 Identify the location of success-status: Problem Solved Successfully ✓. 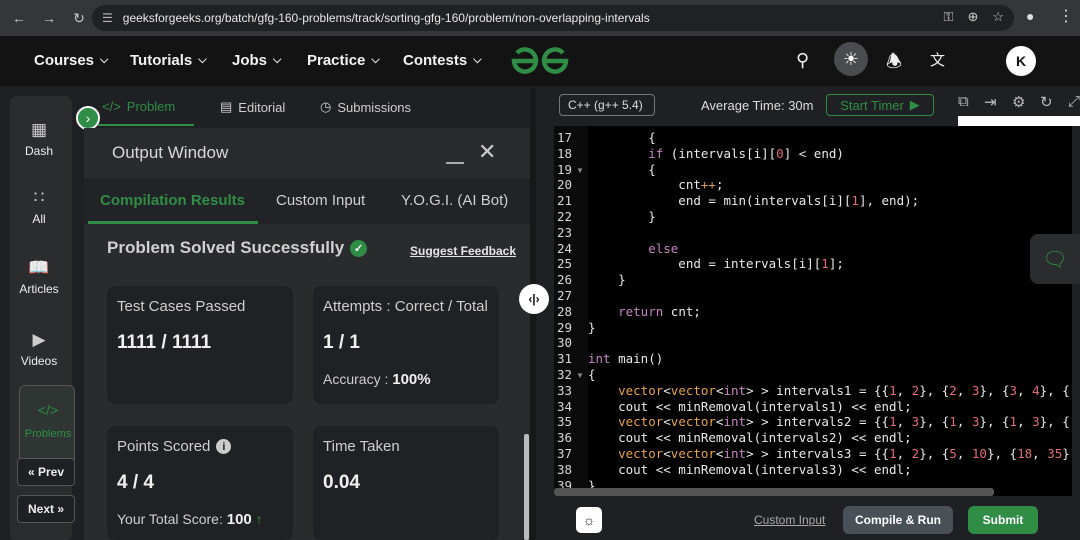
(237, 248).